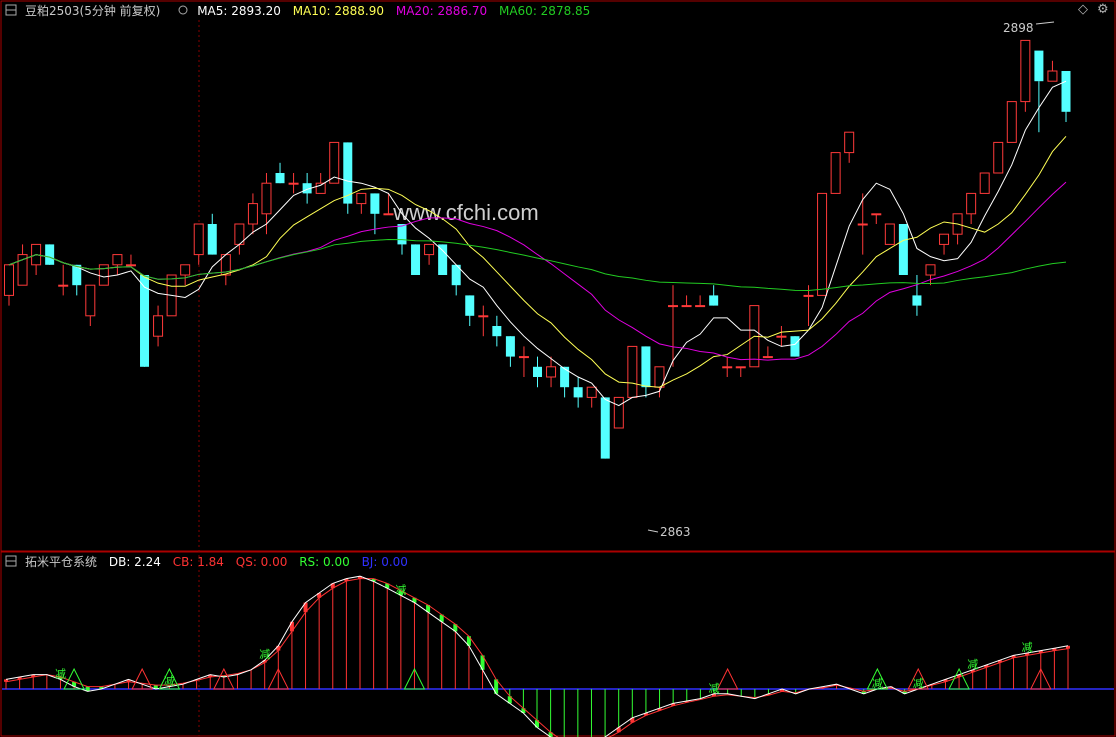  What do you see at coordinates (384, 562) in the screenshot?
I see `bj-legend: BJ: 0.00` at bounding box center [384, 562].